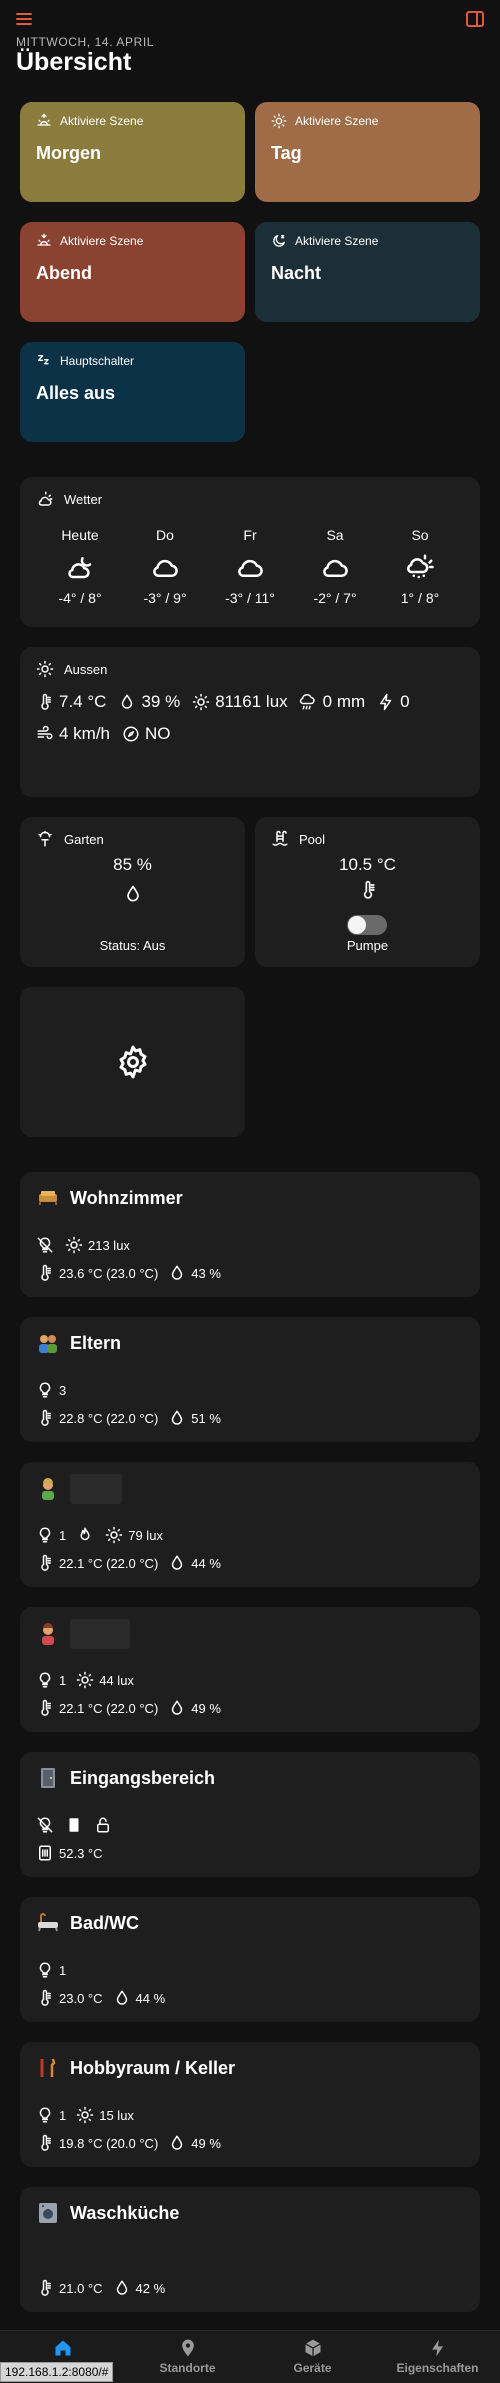  What do you see at coordinates (62, 2348) in the screenshot?
I see `home-icon` at bounding box center [62, 2348].